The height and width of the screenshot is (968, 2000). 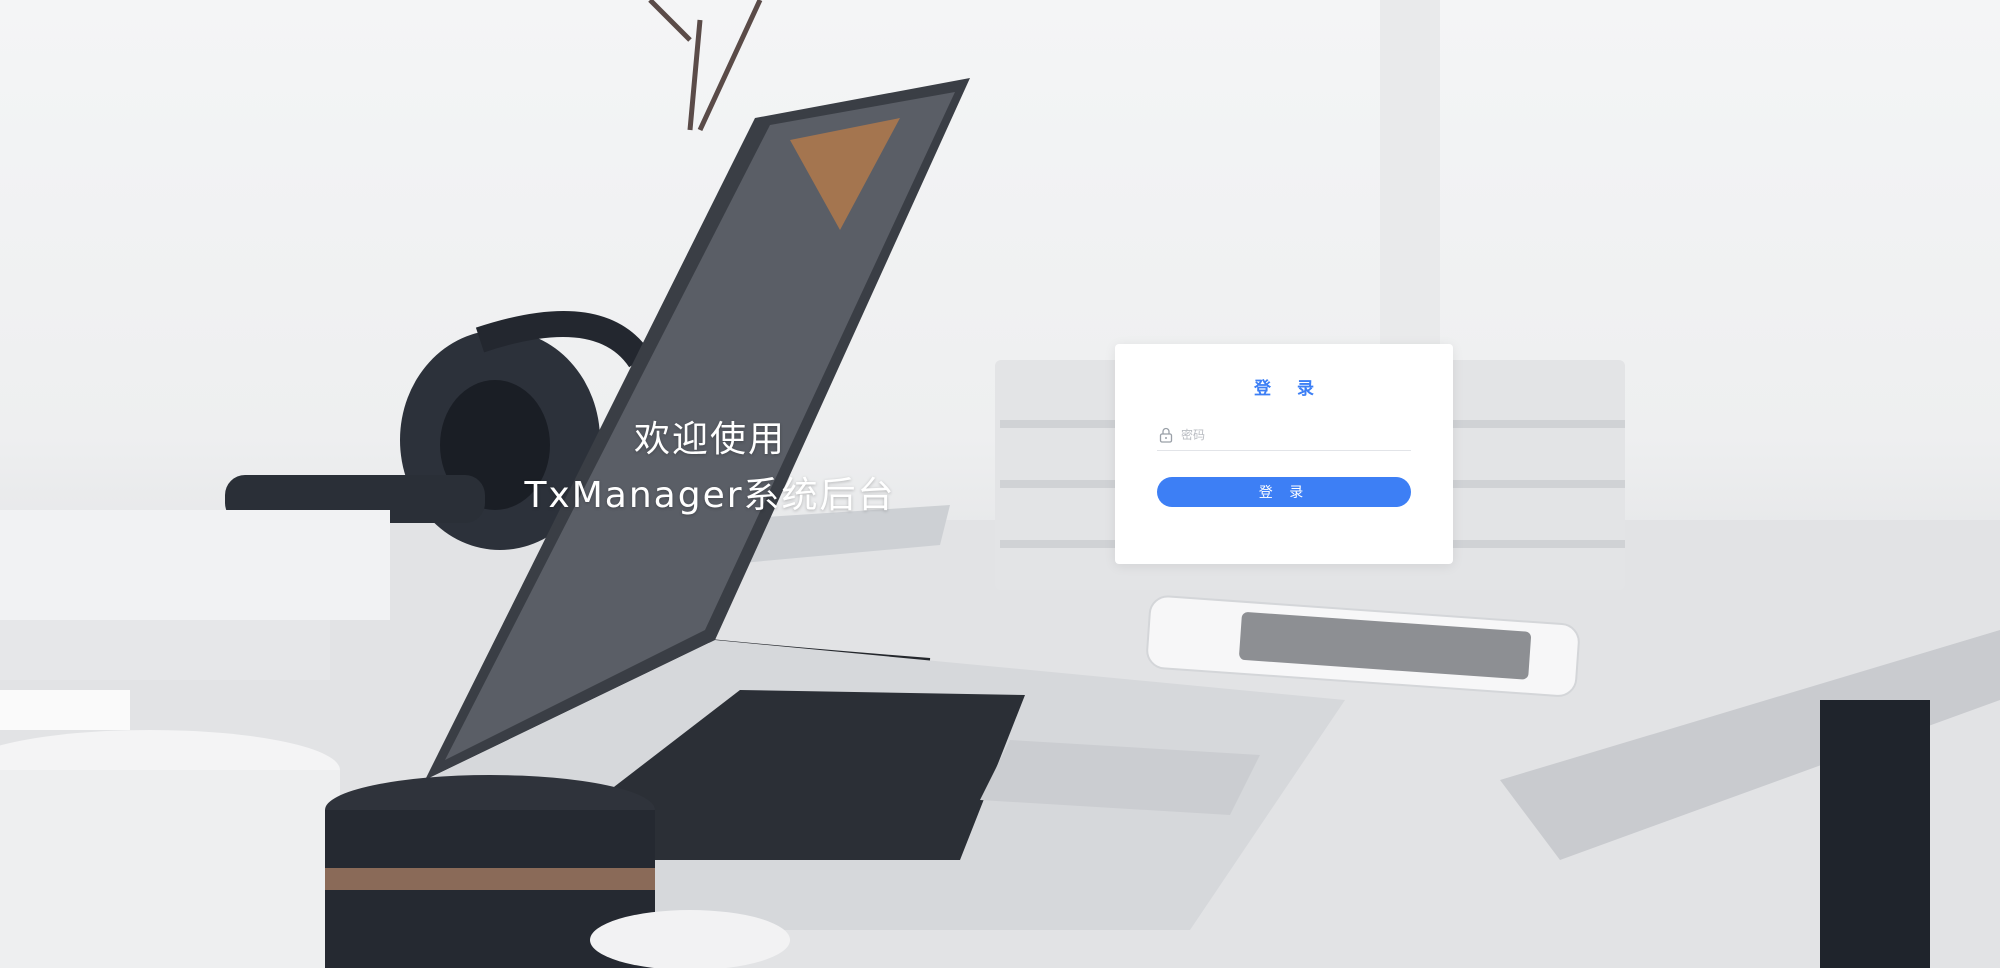 I want to click on lock-icon, so click(x=1166, y=435).